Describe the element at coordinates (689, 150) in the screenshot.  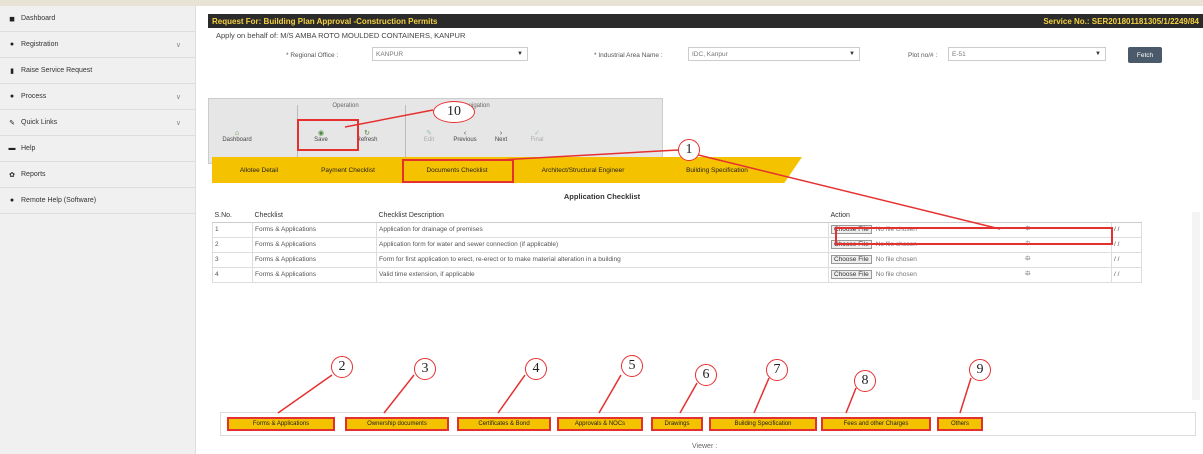
I see `callout-1: 1` at that location.